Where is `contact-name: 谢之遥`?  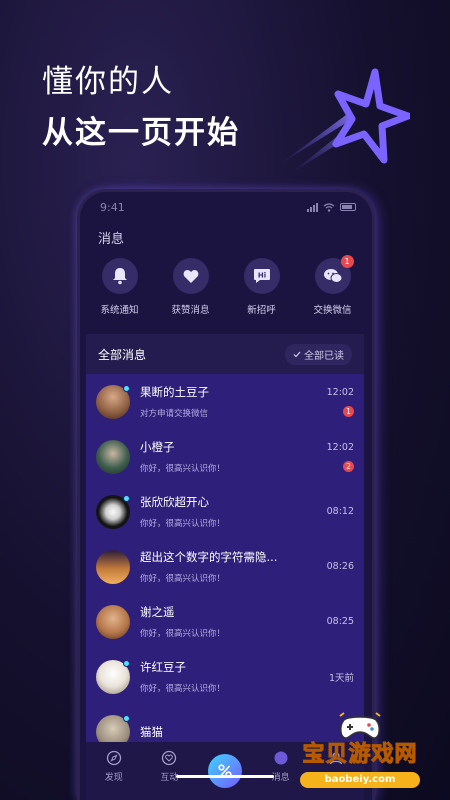
contact-name: 谢之遥 is located at coordinates (157, 612).